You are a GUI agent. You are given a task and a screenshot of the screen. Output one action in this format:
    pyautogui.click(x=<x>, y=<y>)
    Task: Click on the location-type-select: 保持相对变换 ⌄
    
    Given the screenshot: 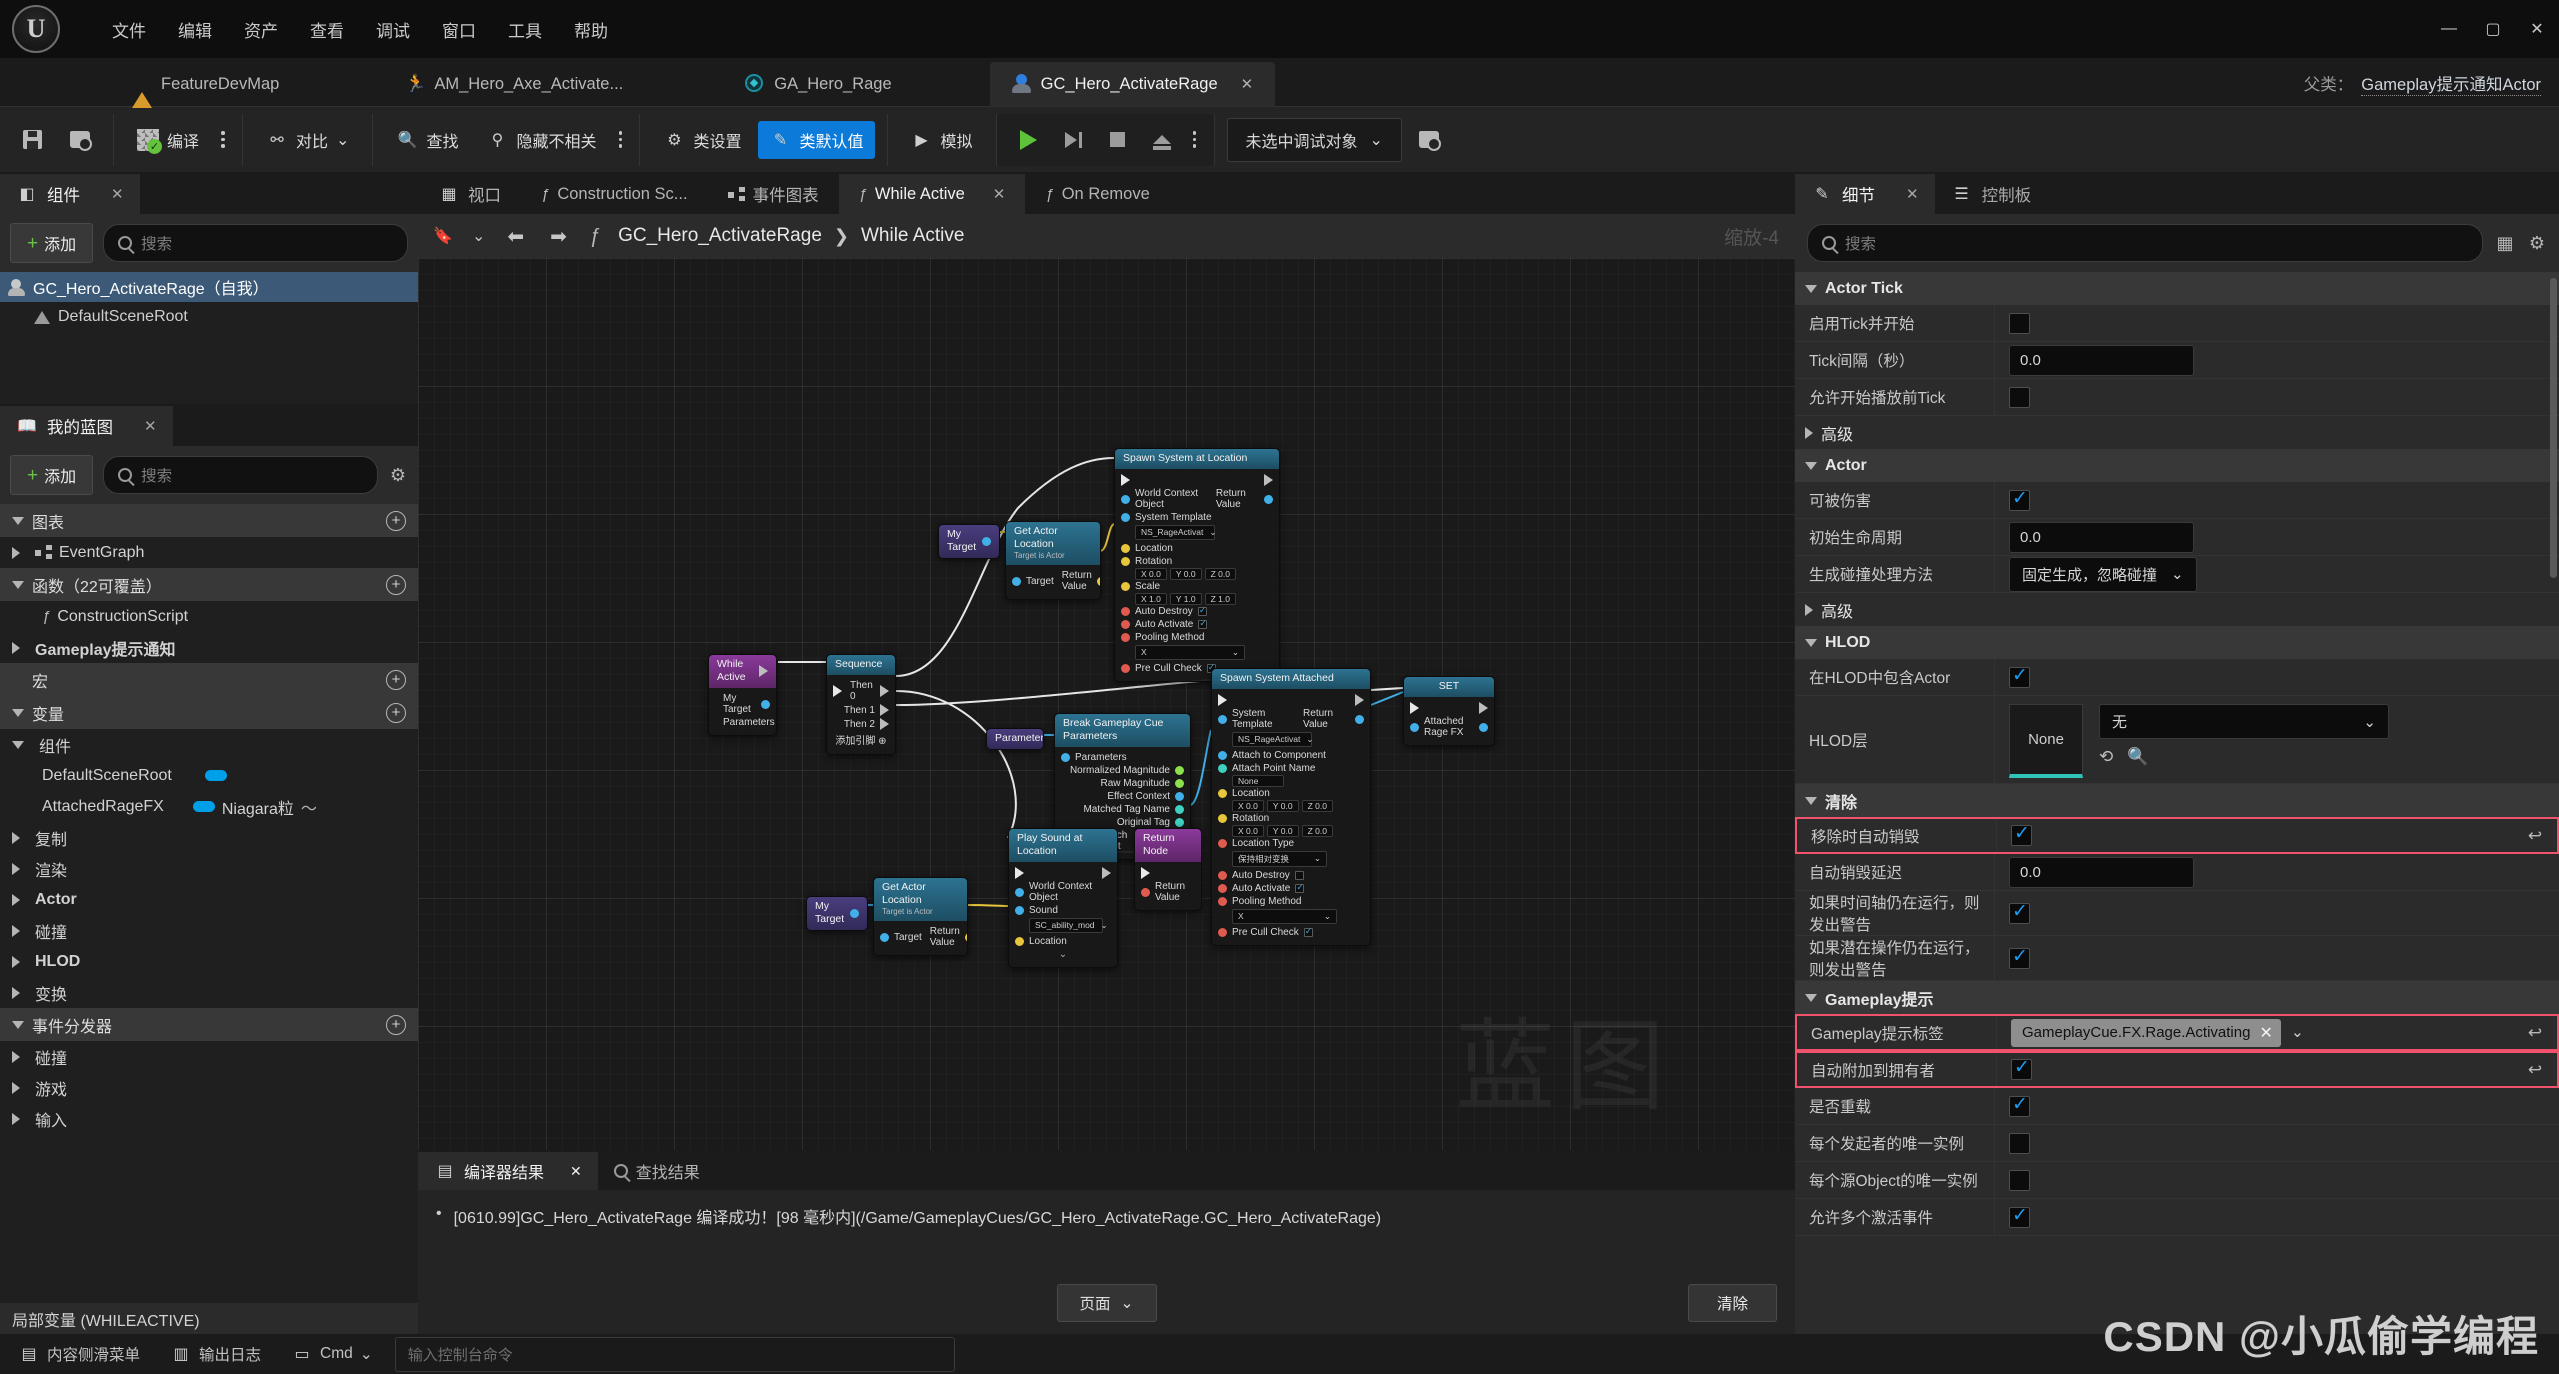 What is the action you would take?
    pyautogui.click(x=1279, y=859)
    